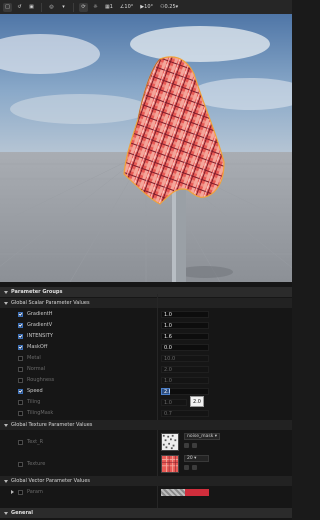  What do you see at coordinates (146, 443) in the screenshot?
I see `texture-row: Text_R noise_mask ▾` at bounding box center [146, 443].